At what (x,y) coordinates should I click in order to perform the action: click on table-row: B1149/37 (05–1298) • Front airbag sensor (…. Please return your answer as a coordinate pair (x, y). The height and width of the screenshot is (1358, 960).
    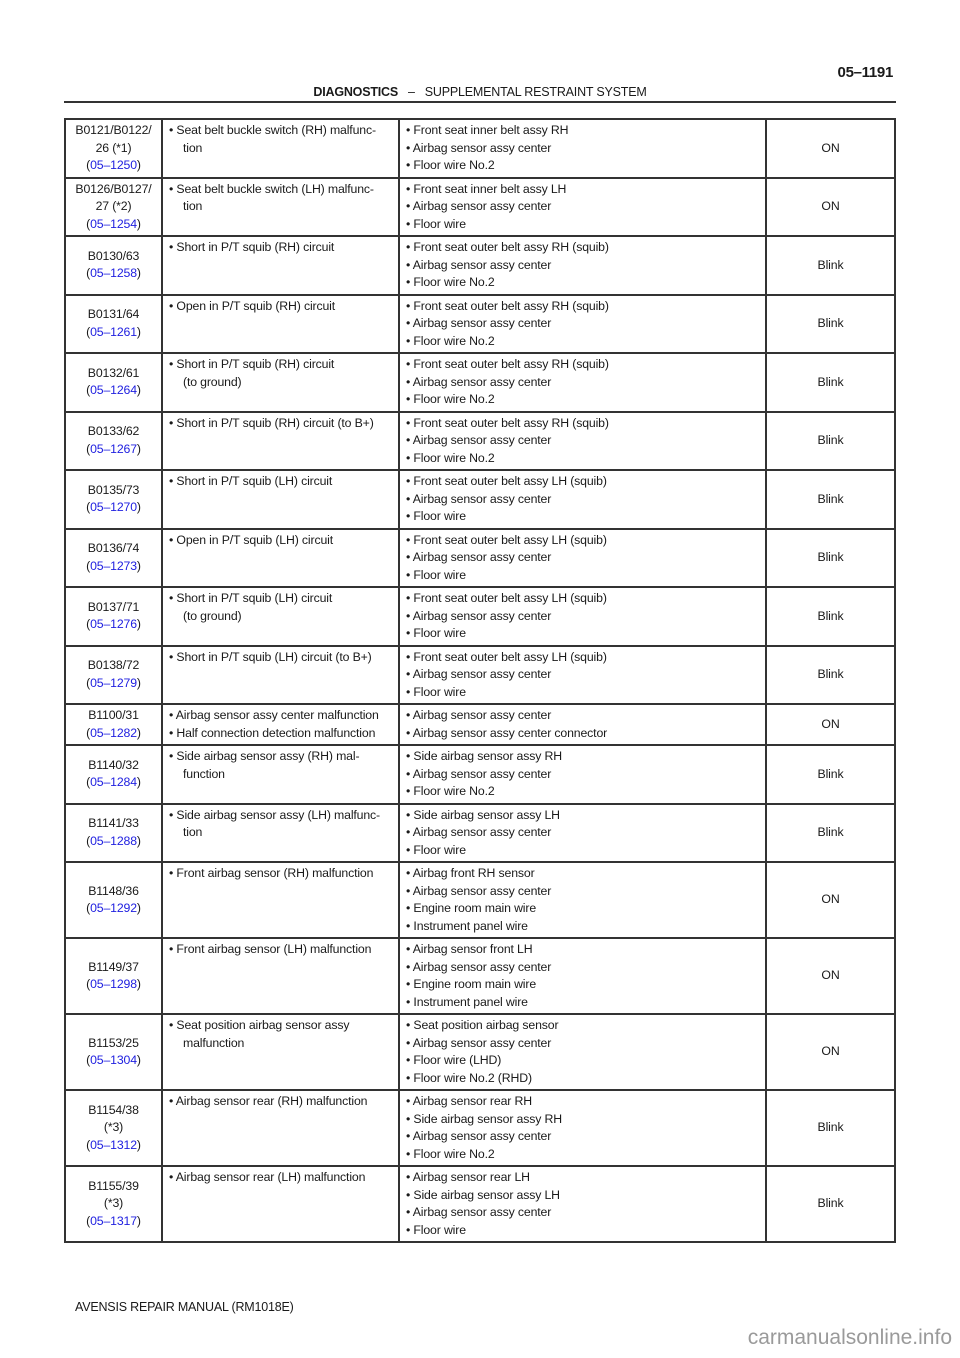
    Looking at the image, I should click on (480, 976).